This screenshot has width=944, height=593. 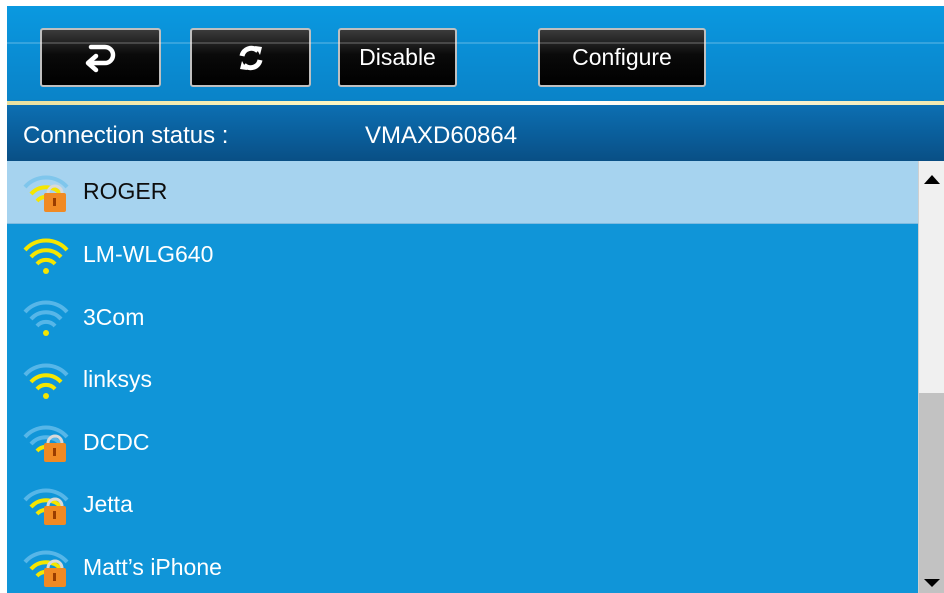 I want to click on configure-button: Configure, so click(x=622, y=57).